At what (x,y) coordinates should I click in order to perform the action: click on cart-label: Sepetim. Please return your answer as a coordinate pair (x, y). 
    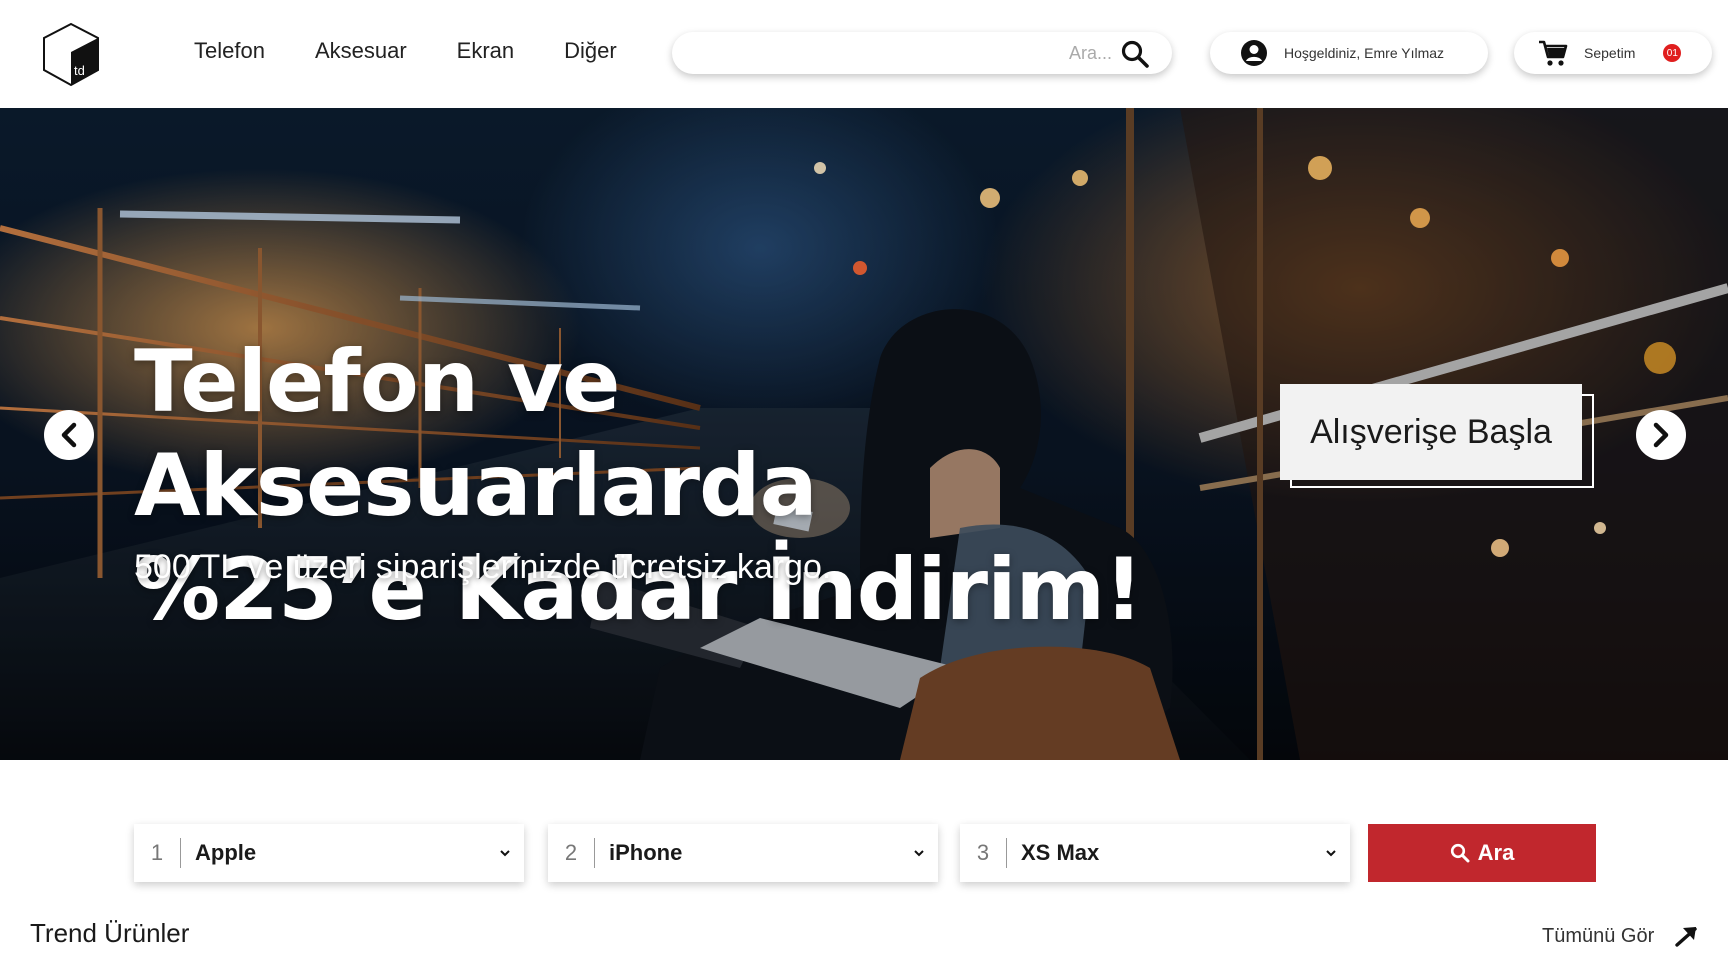
    Looking at the image, I should click on (1610, 53).